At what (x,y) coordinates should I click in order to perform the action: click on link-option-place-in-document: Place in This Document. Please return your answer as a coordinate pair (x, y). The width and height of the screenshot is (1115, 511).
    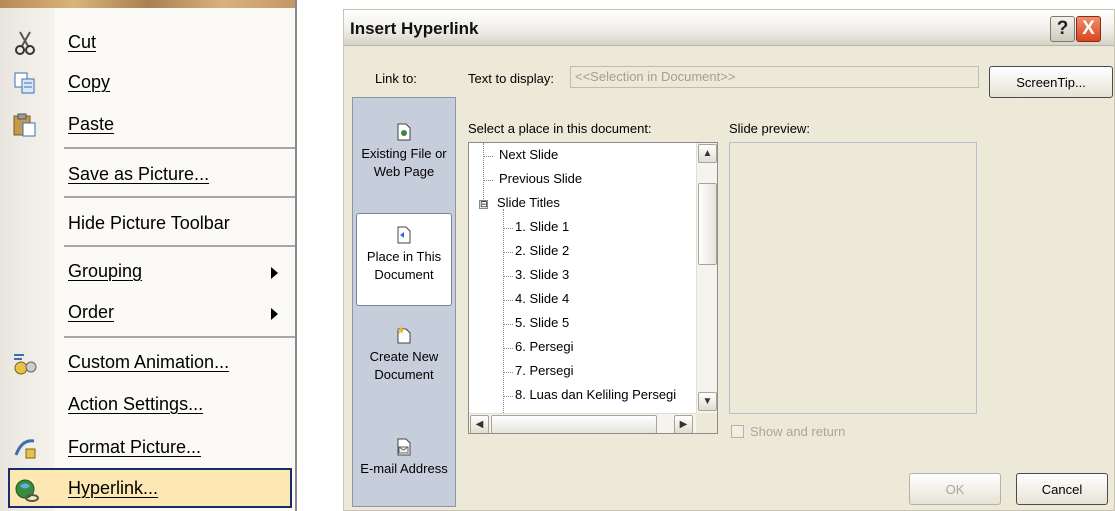
    Looking at the image, I should click on (404, 259).